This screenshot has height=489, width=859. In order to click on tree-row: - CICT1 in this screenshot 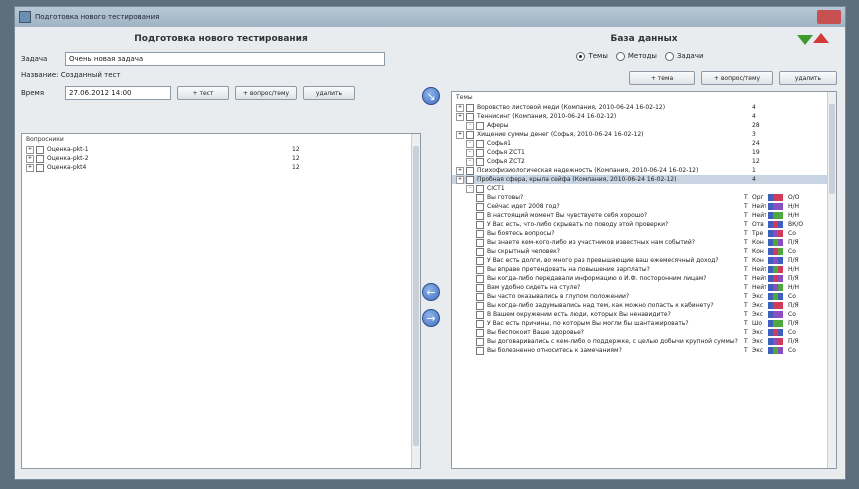, I will do `click(644, 188)`.